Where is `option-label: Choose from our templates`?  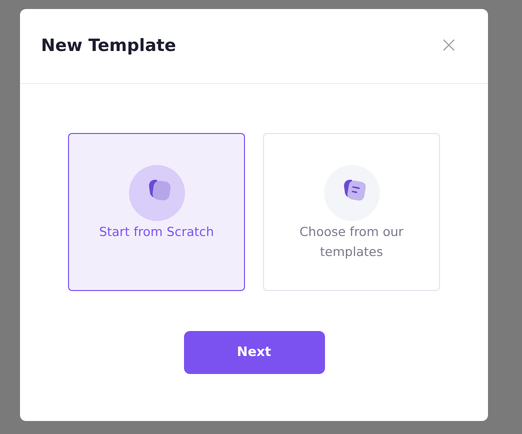
option-label: Choose from our templates is located at coordinates (351, 242).